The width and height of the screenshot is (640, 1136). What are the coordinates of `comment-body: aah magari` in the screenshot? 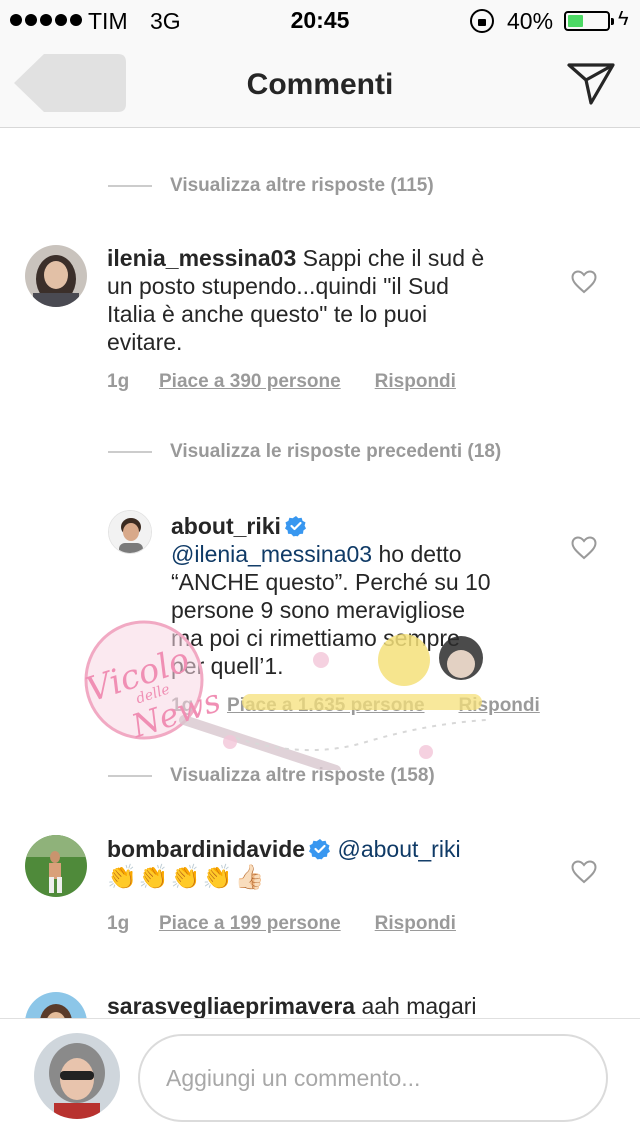 It's located at (416, 1005).